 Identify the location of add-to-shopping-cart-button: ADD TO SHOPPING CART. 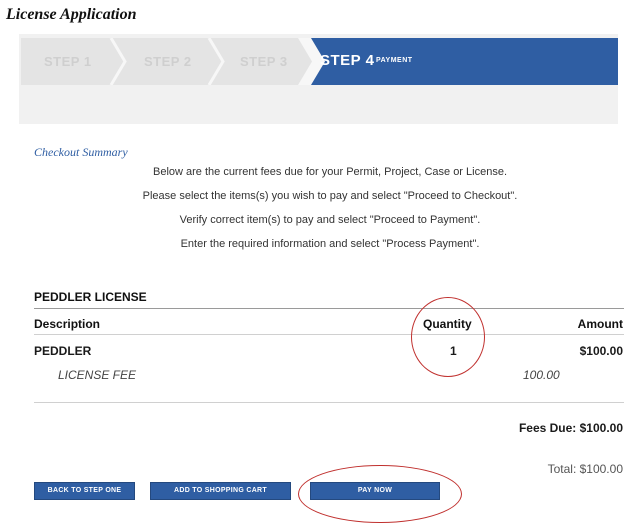
(220, 491).